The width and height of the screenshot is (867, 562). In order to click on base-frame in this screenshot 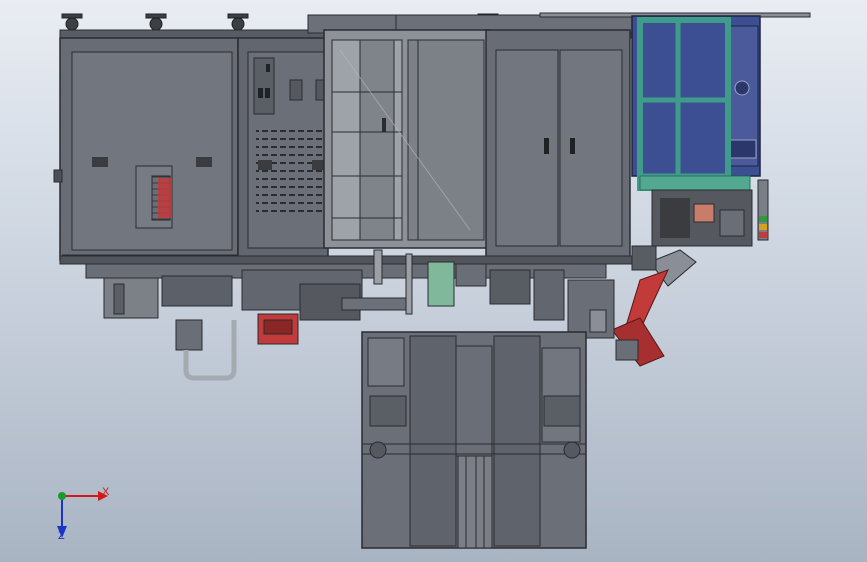, I will do `click(346, 260)`.